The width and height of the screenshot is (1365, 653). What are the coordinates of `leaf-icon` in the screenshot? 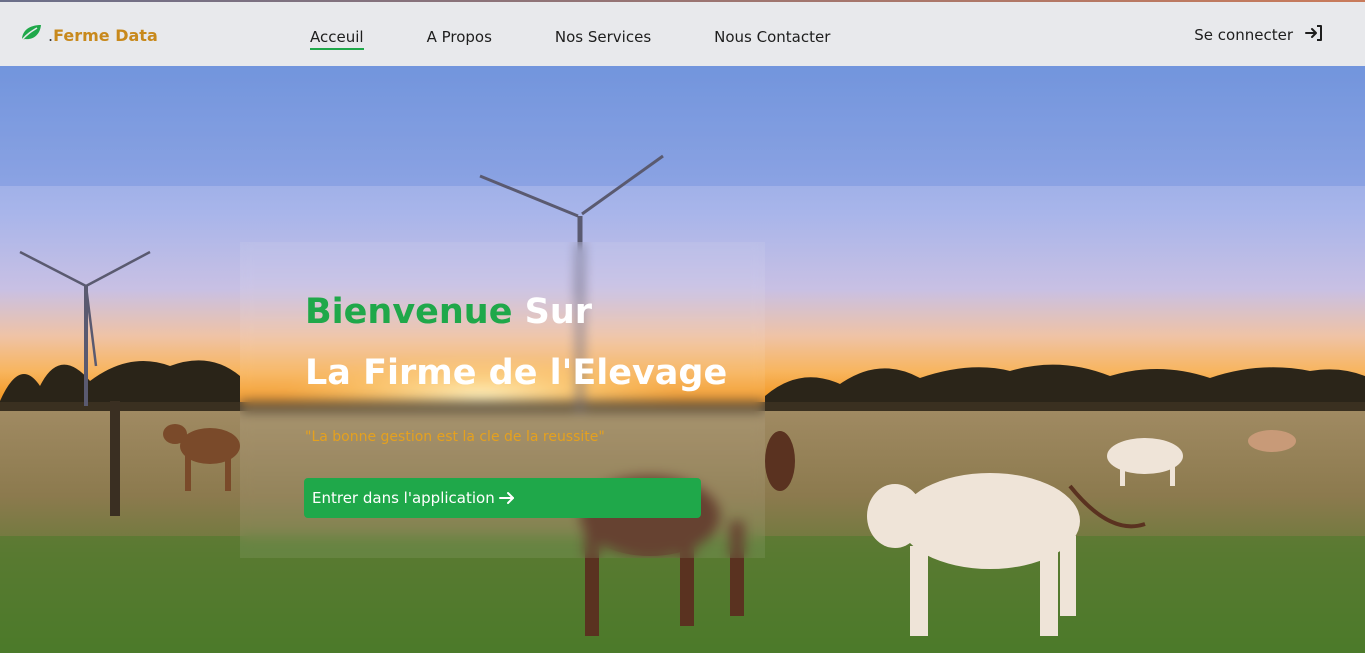 It's located at (31, 35).